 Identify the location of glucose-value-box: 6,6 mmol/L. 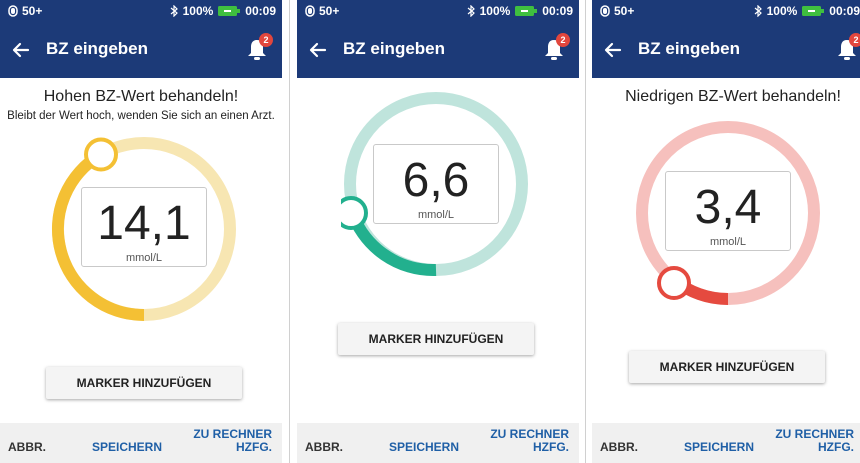
(436, 184).